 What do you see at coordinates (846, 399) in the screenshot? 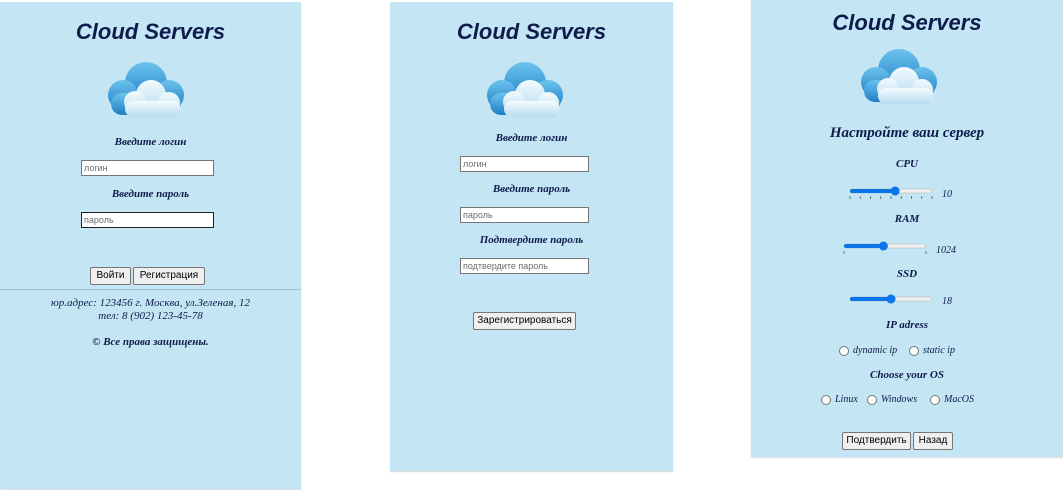
I see `linux-label: Linux` at bounding box center [846, 399].